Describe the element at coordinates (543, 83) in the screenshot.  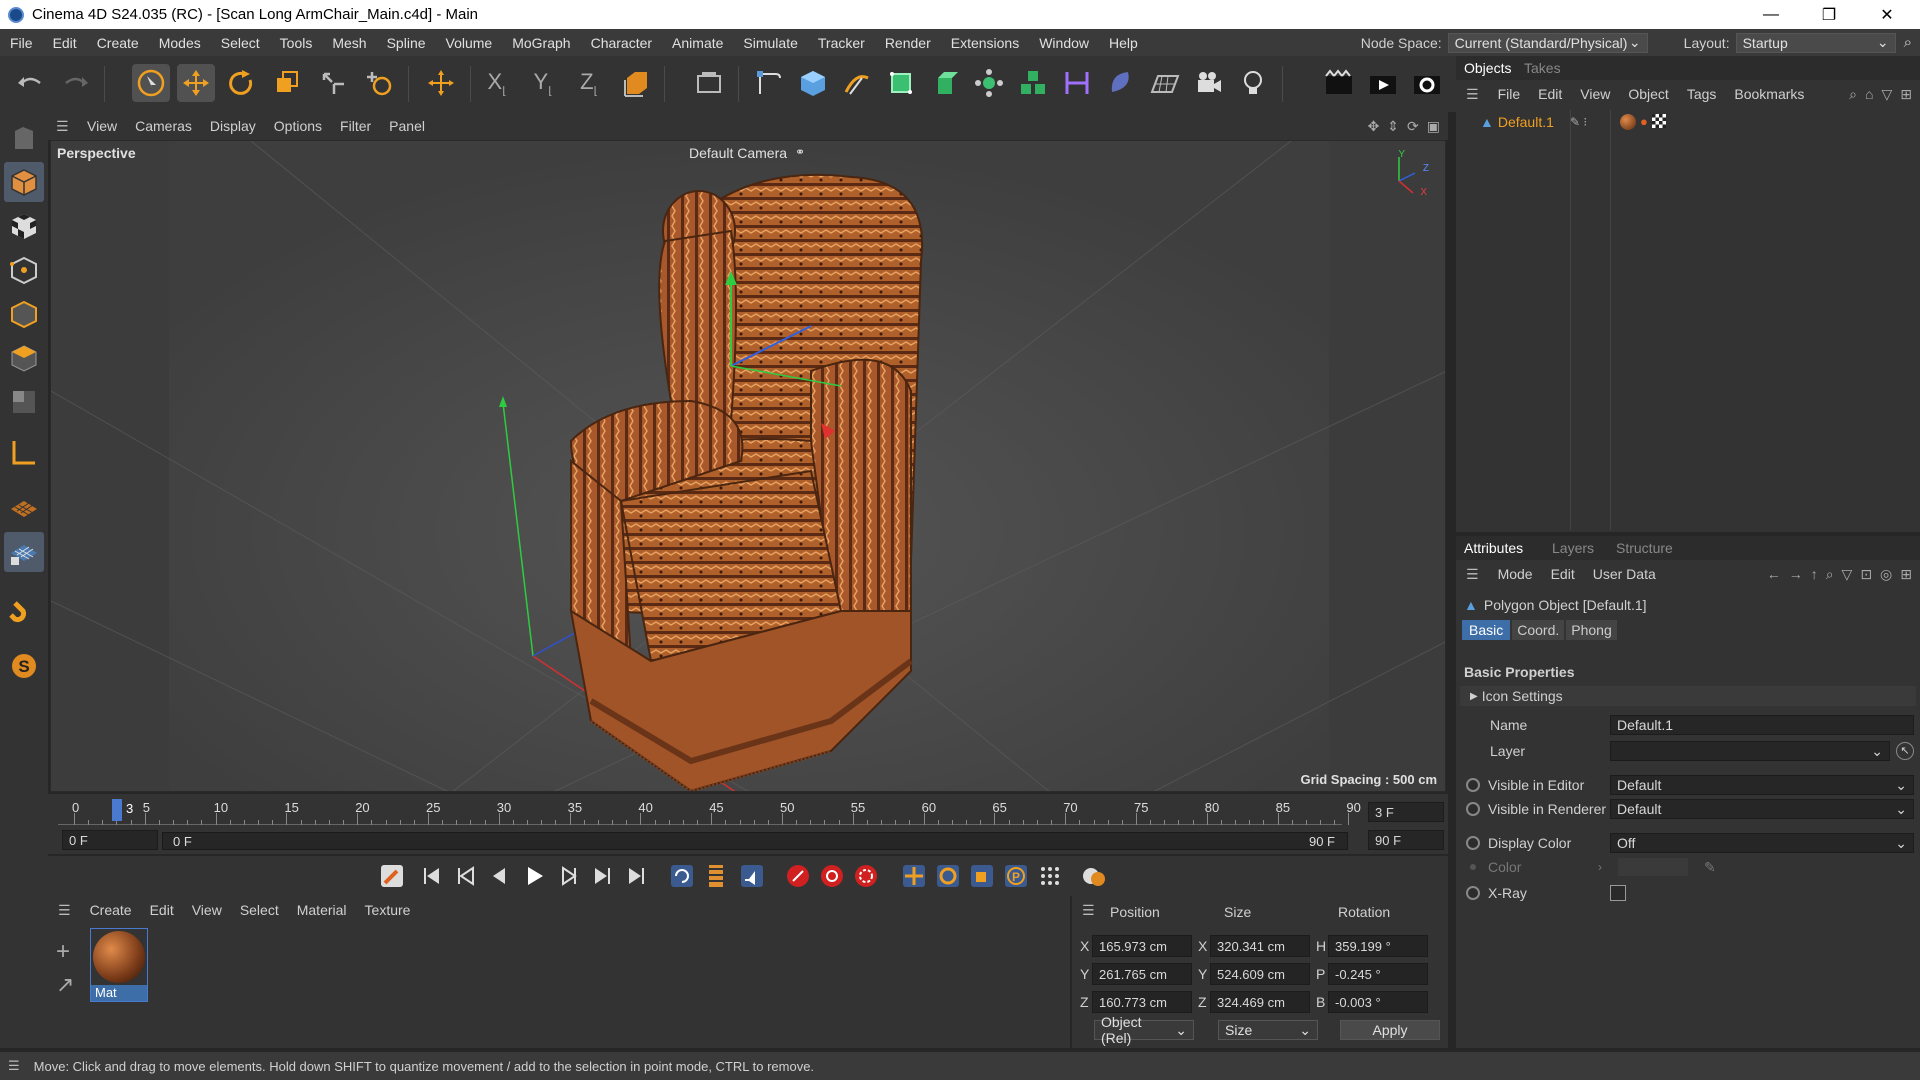
I see `y-axis-lock-icon: Y⌊` at that location.